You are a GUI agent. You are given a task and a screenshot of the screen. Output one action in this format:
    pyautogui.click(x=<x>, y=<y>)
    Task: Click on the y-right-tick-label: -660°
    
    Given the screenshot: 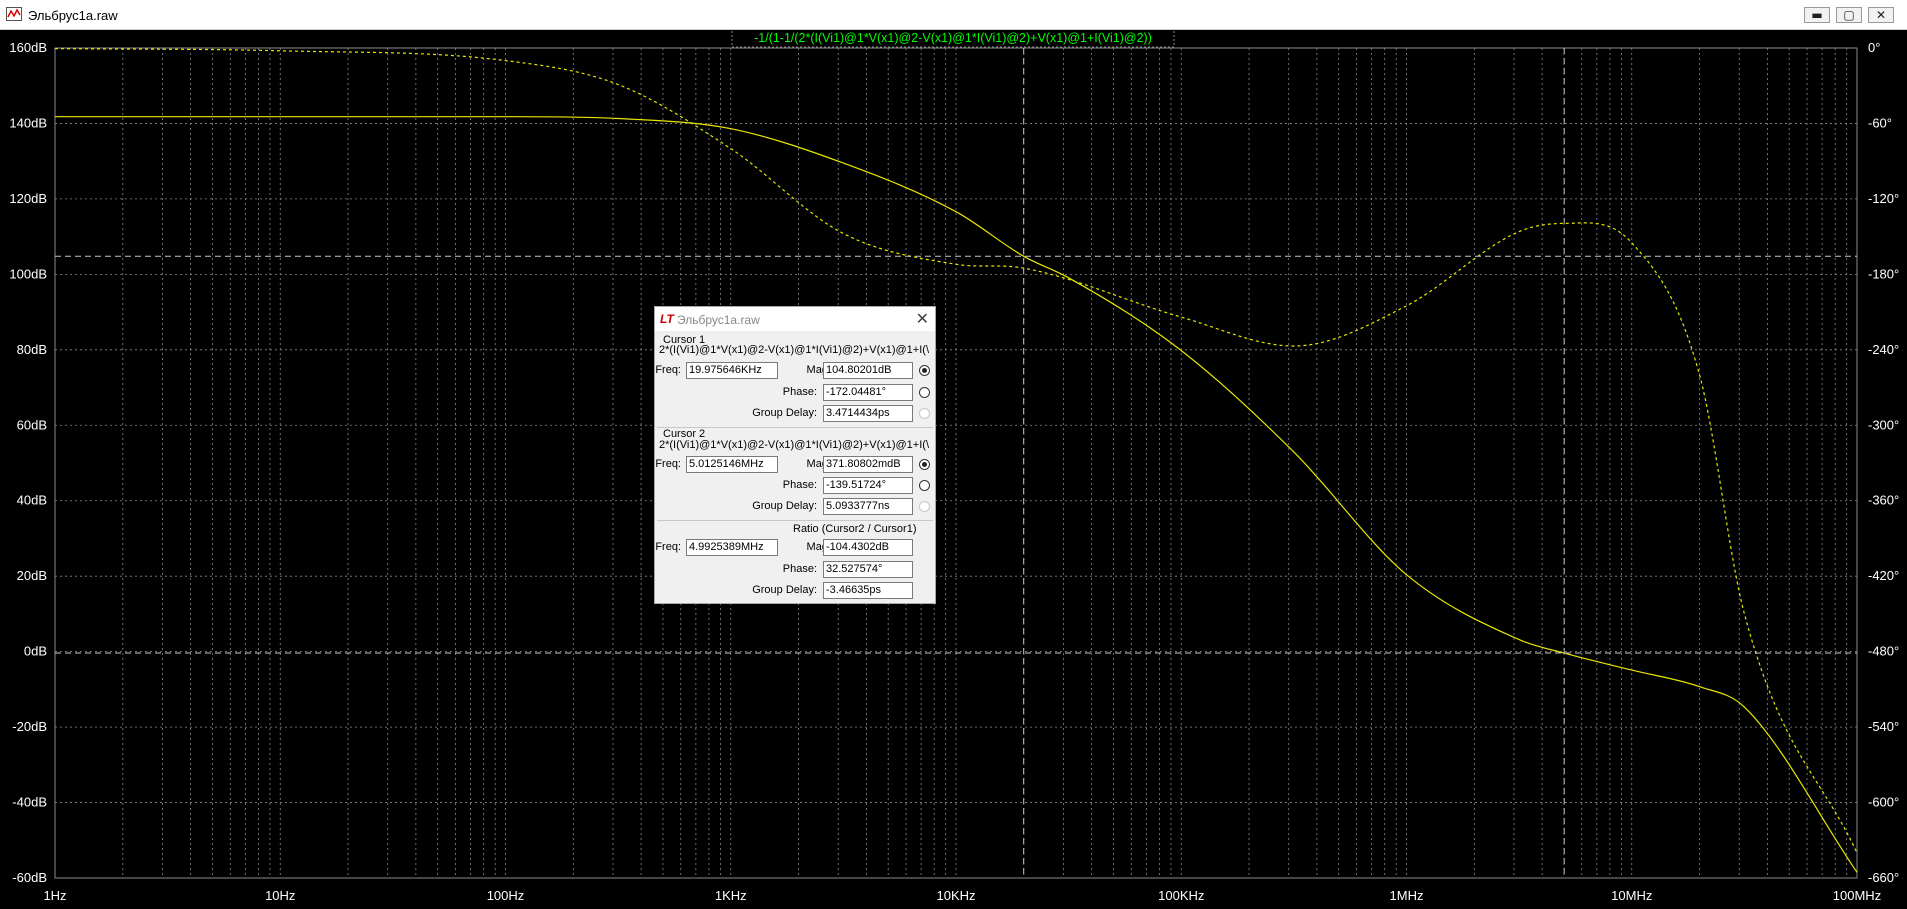 What is the action you would take?
    pyautogui.click(x=1883, y=877)
    